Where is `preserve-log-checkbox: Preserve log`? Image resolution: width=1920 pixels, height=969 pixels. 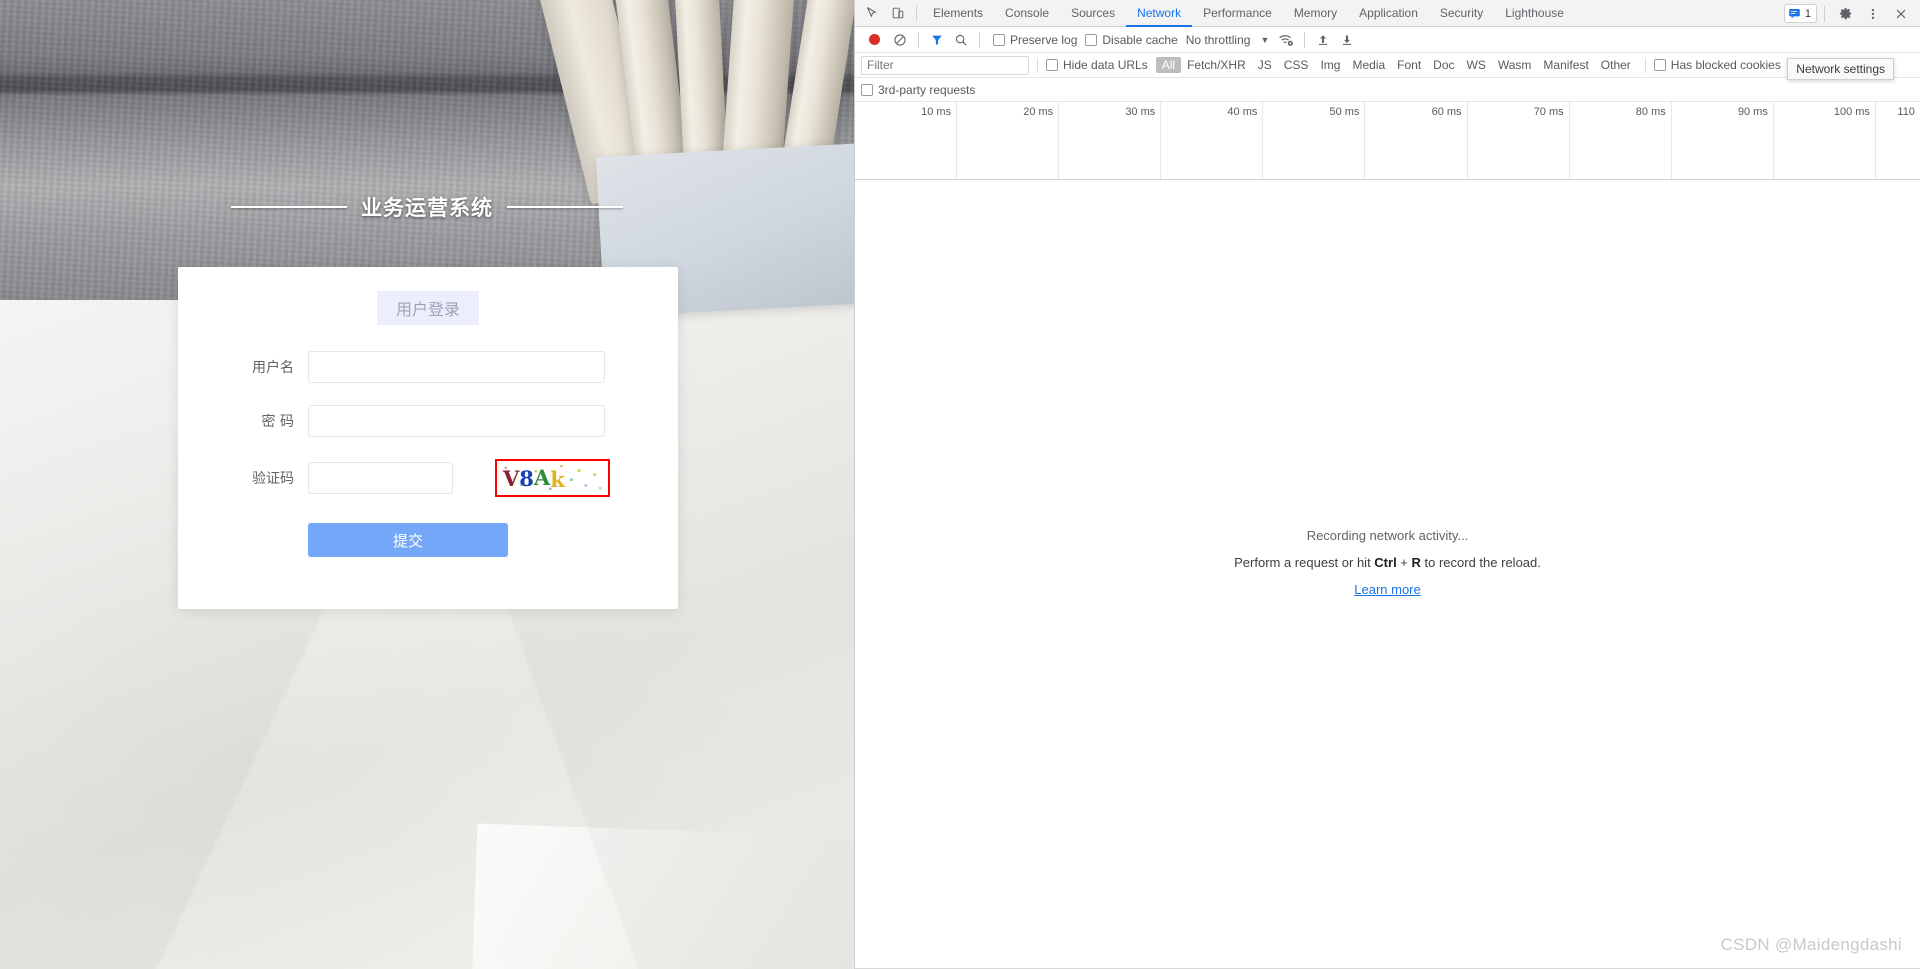
preserve-log-checkbox: Preserve log is located at coordinates (1035, 40).